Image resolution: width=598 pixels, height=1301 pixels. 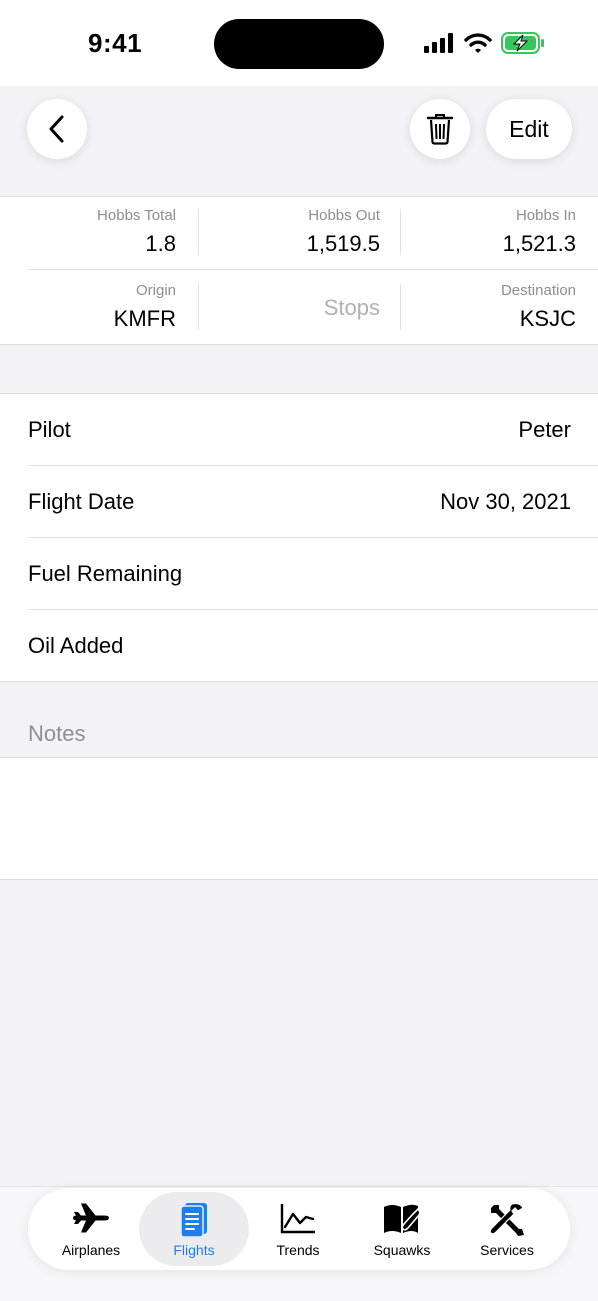 I want to click on book-wrench-icon, so click(x=402, y=1218).